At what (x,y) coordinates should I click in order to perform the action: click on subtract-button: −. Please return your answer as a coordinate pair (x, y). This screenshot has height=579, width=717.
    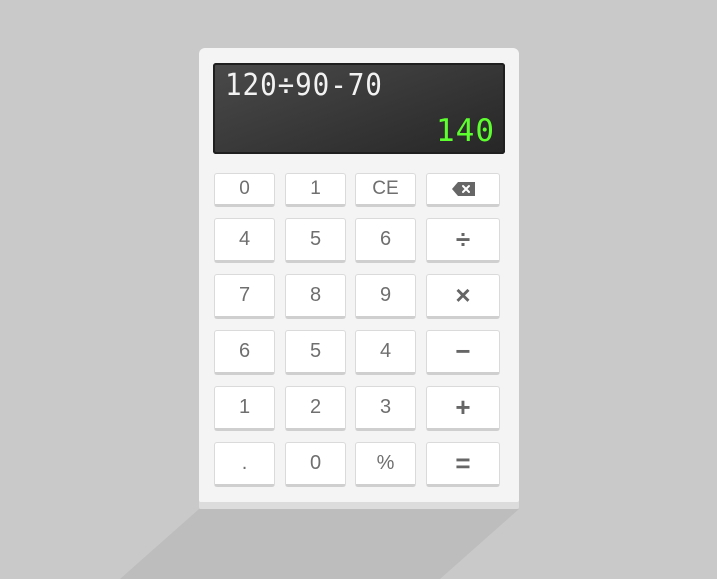
    Looking at the image, I should click on (463, 352).